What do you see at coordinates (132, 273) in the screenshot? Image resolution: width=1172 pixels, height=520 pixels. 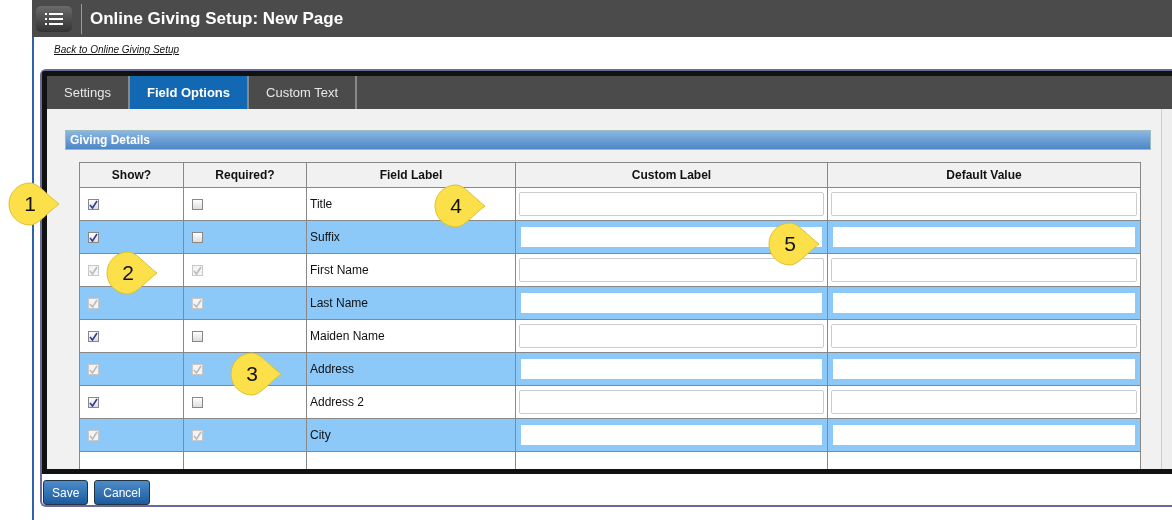 I see `callout-marker: 2` at bounding box center [132, 273].